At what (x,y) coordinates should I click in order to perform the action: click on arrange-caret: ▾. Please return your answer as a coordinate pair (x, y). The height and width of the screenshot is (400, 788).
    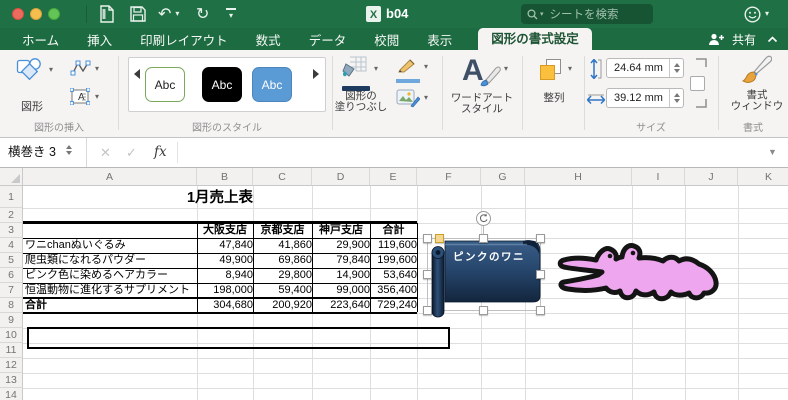
    Looking at the image, I should click on (570, 69).